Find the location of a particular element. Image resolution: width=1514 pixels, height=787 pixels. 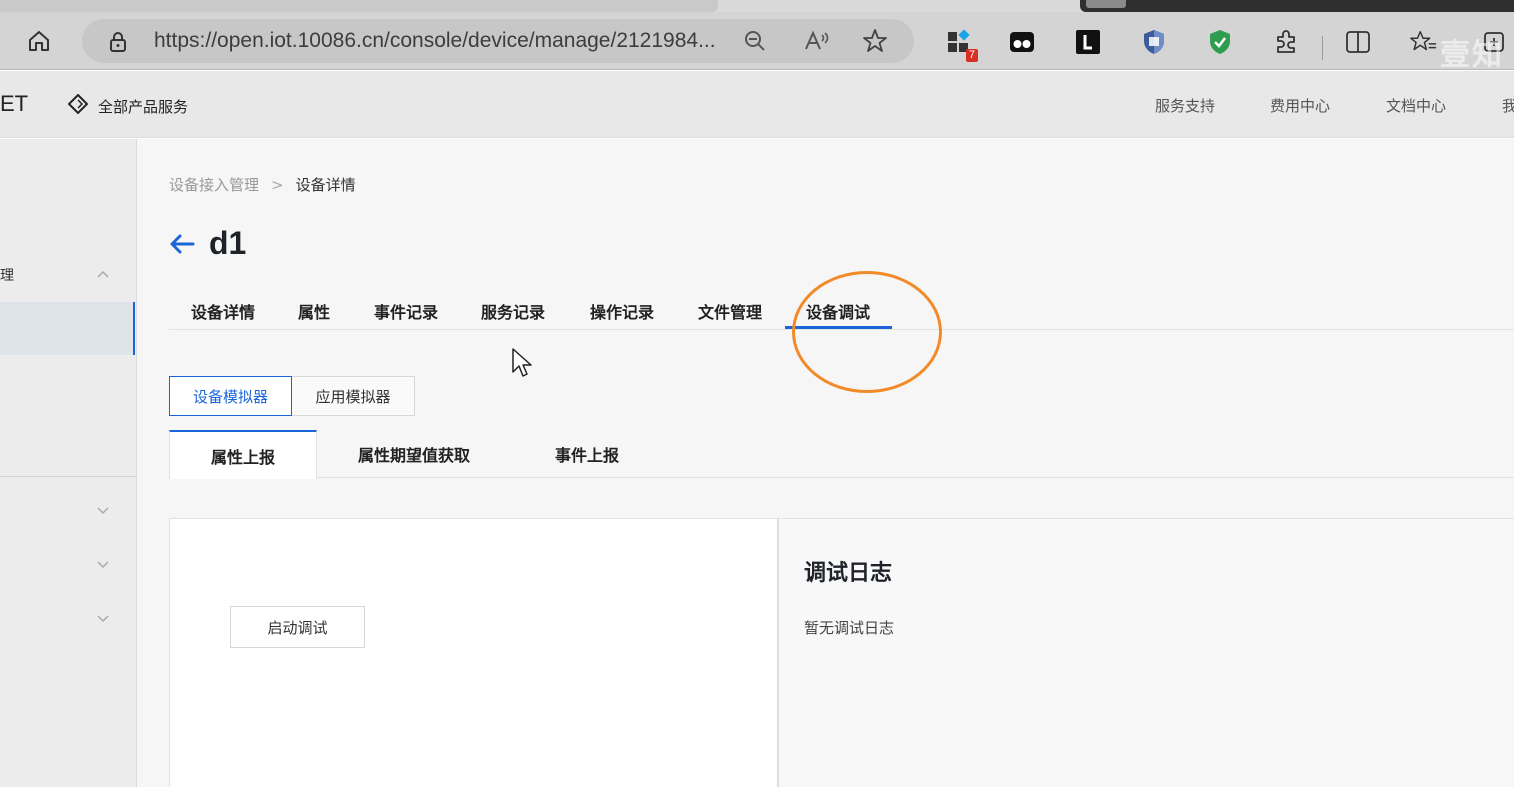

toolbar-divider is located at coordinates (1322, 48).